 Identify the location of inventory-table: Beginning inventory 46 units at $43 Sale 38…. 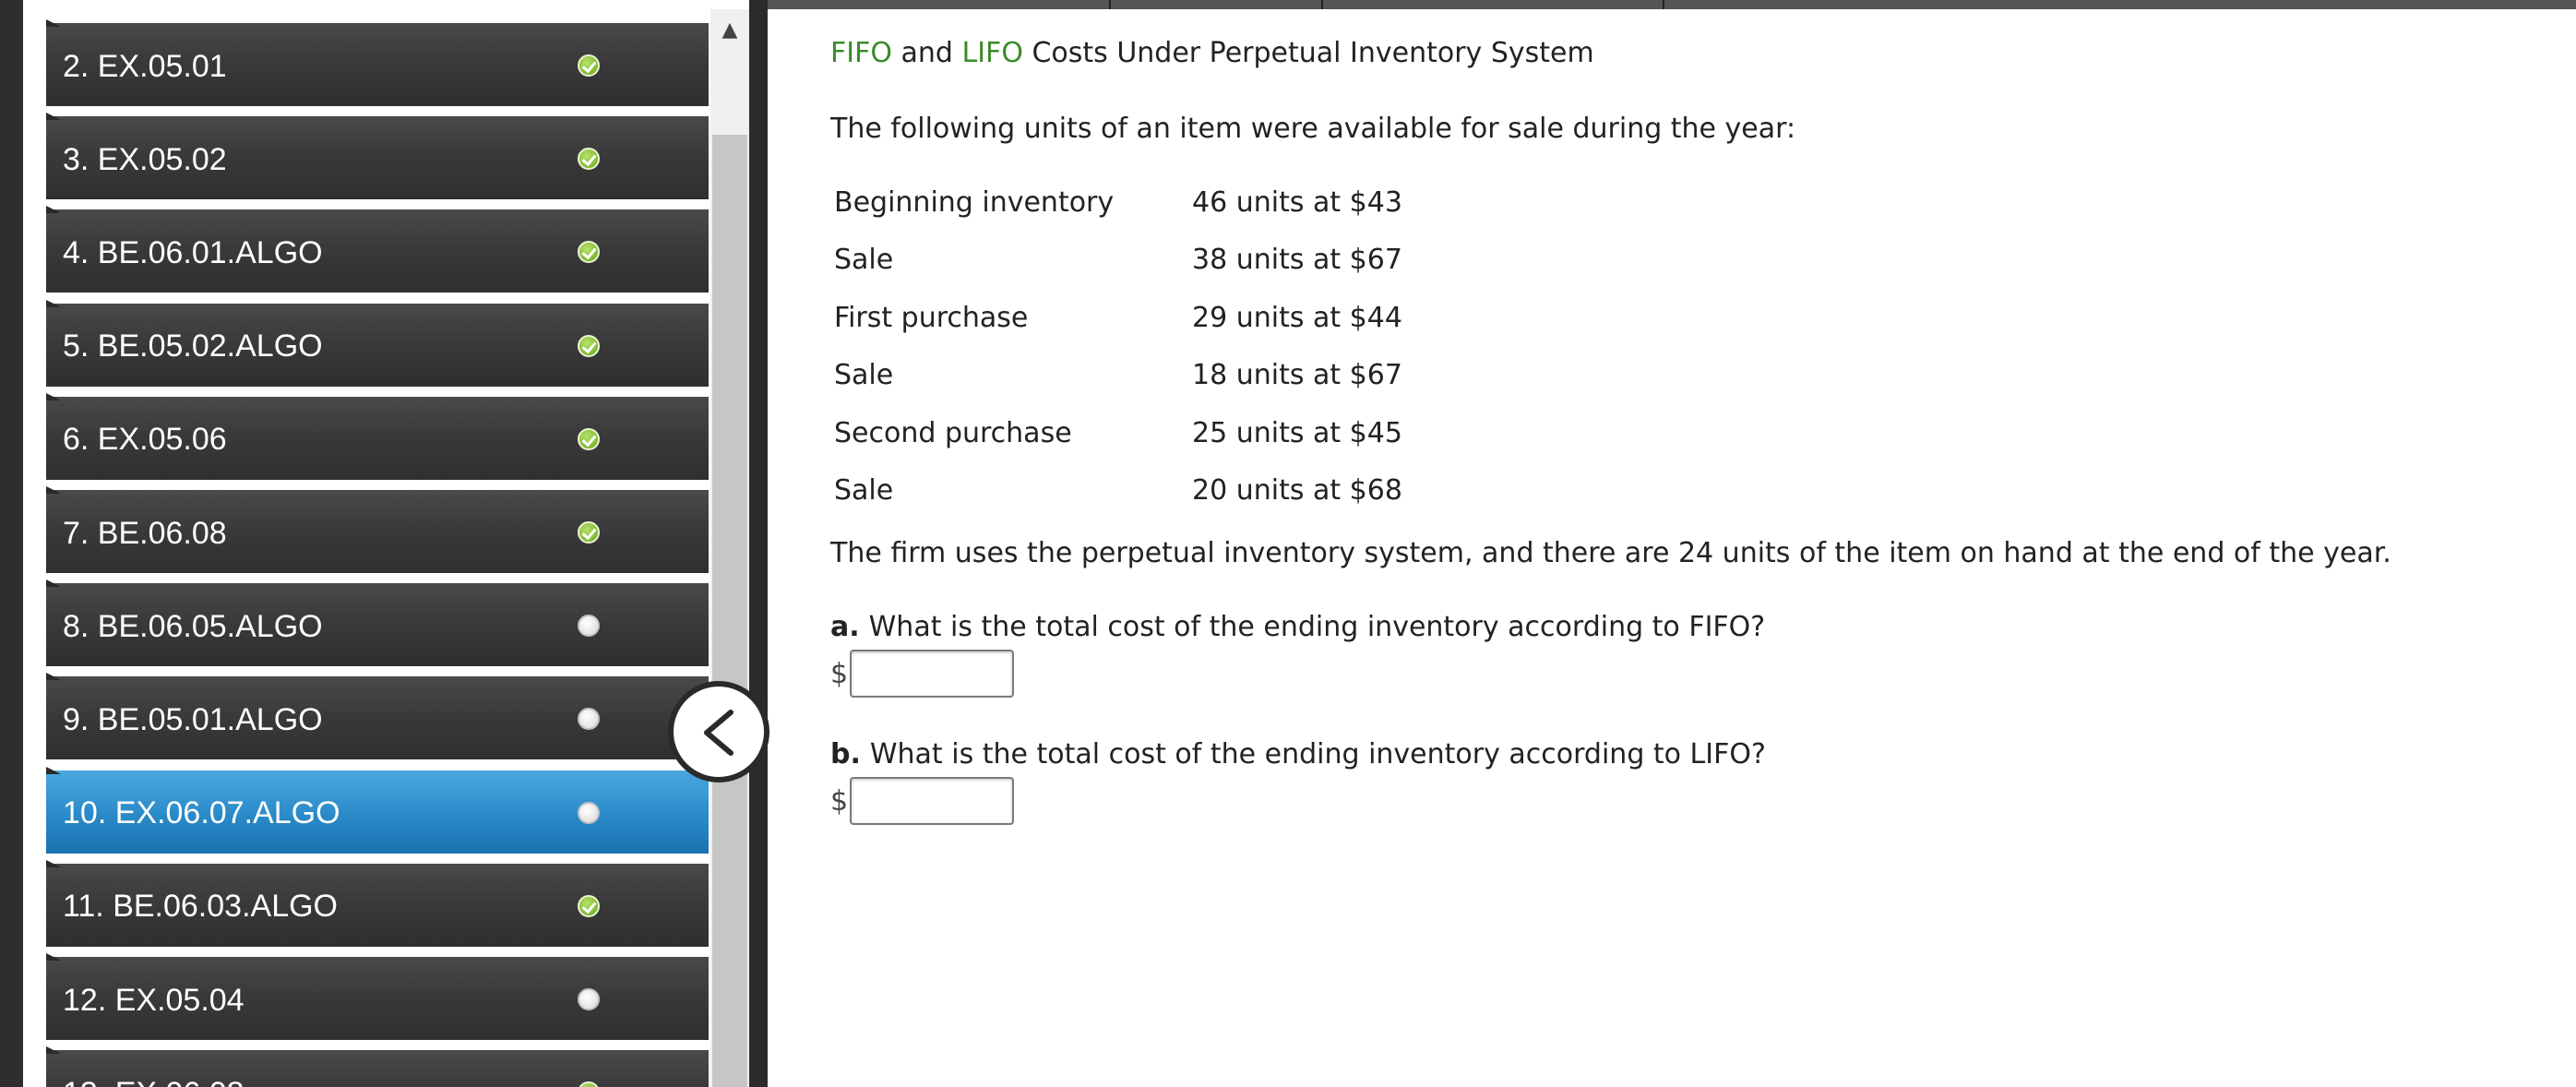
(1118, 346).